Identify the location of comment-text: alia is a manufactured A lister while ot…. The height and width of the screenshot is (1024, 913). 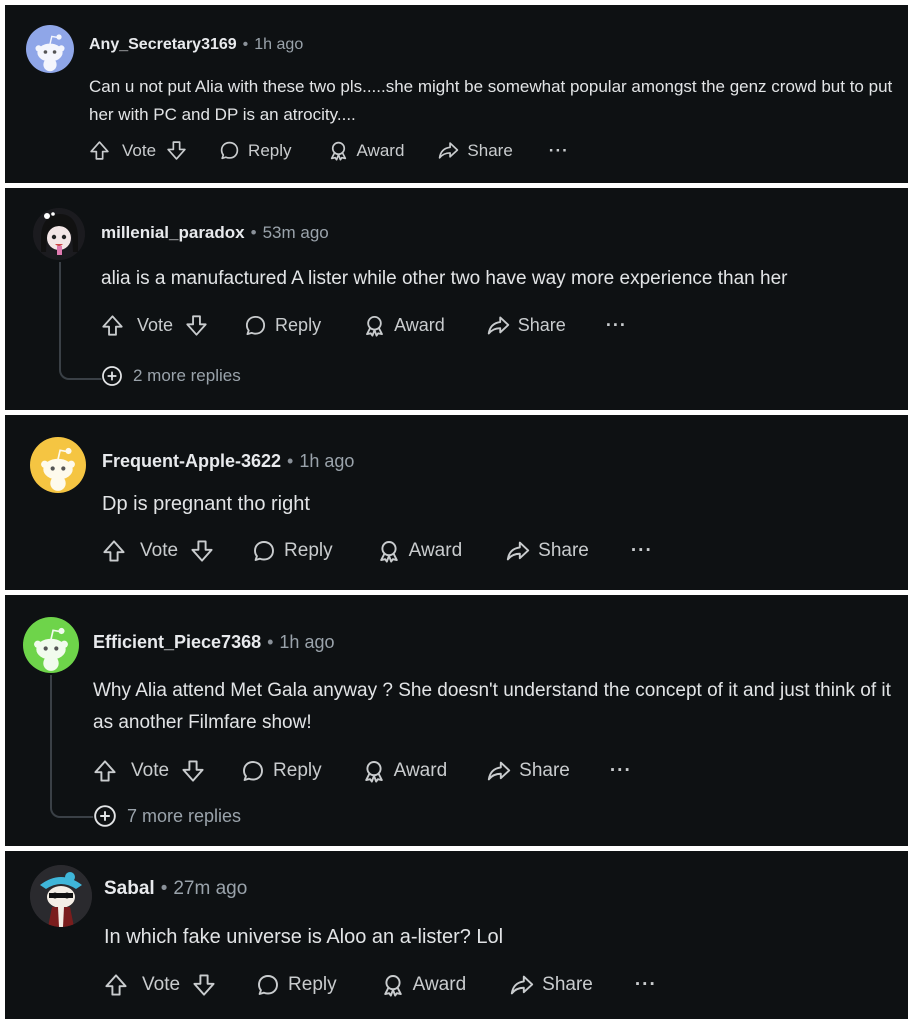
(444, 278).